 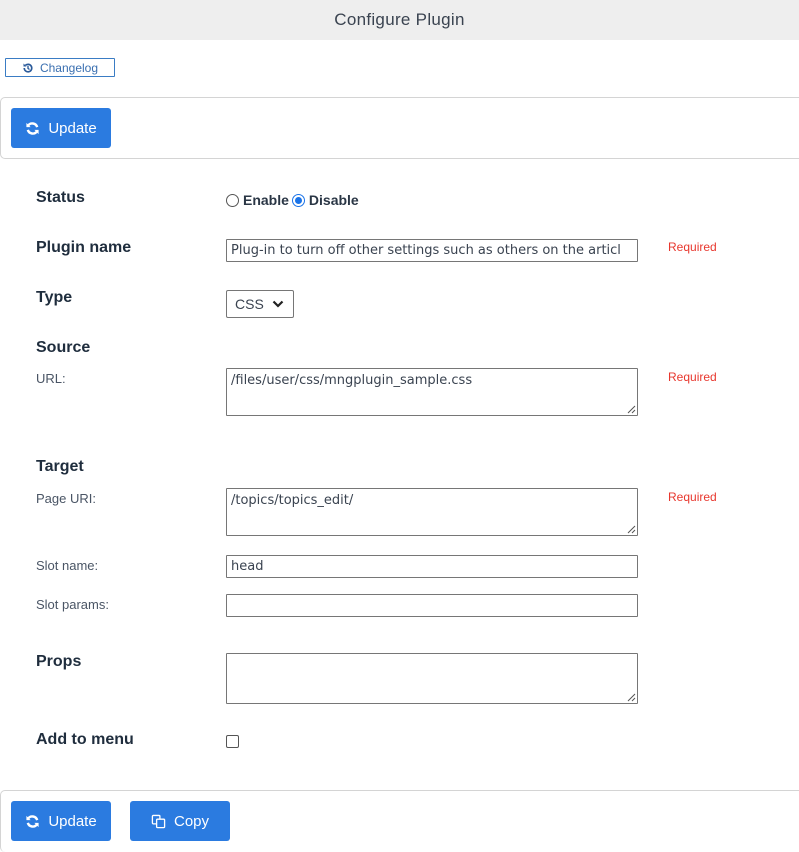 I want to click on chevron-down-icon, so click(x=278, y=304).